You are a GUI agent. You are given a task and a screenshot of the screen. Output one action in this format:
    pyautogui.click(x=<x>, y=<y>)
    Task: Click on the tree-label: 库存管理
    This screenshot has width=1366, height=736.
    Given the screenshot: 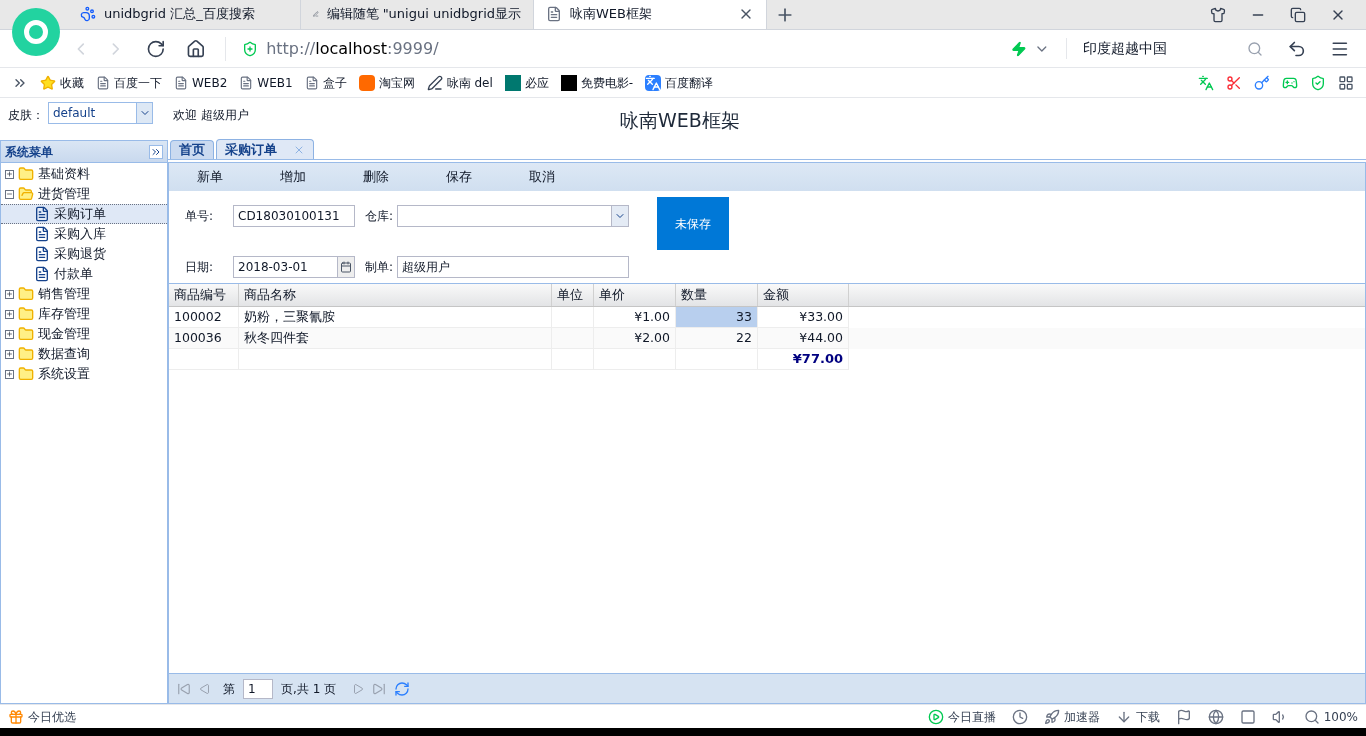 What is the action you would take?
    pyautogui.click(x=64, y=313)
    